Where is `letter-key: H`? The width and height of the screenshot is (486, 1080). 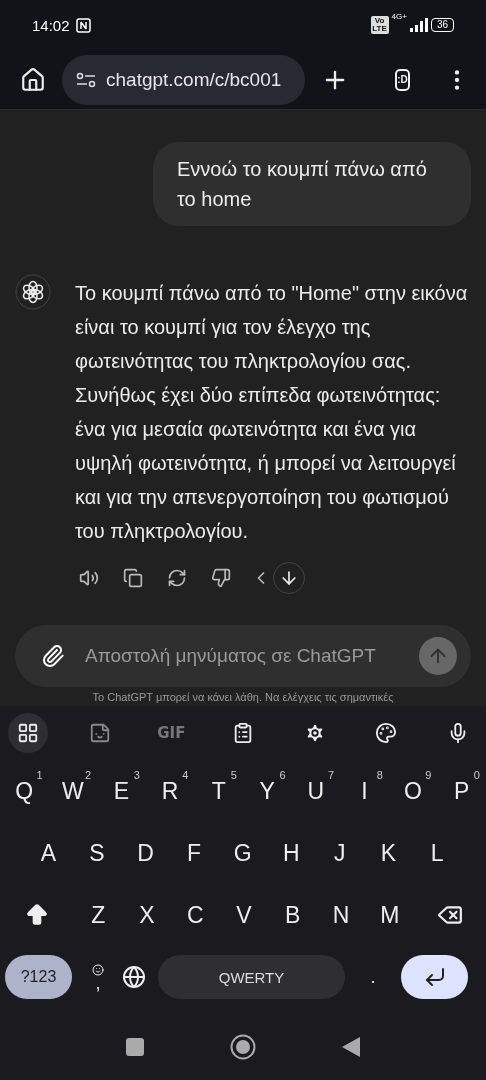 letter-key: H is located at coordinates (291, 853).